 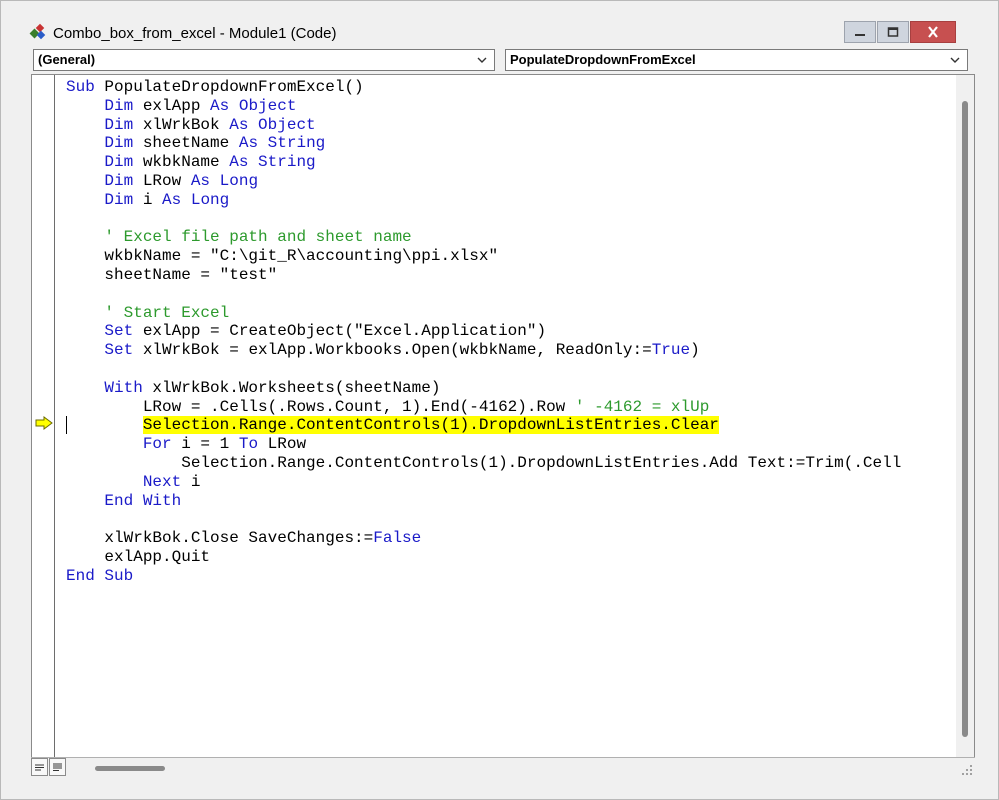 I want to click on code-keyword: True, so click(x=671, y=350).